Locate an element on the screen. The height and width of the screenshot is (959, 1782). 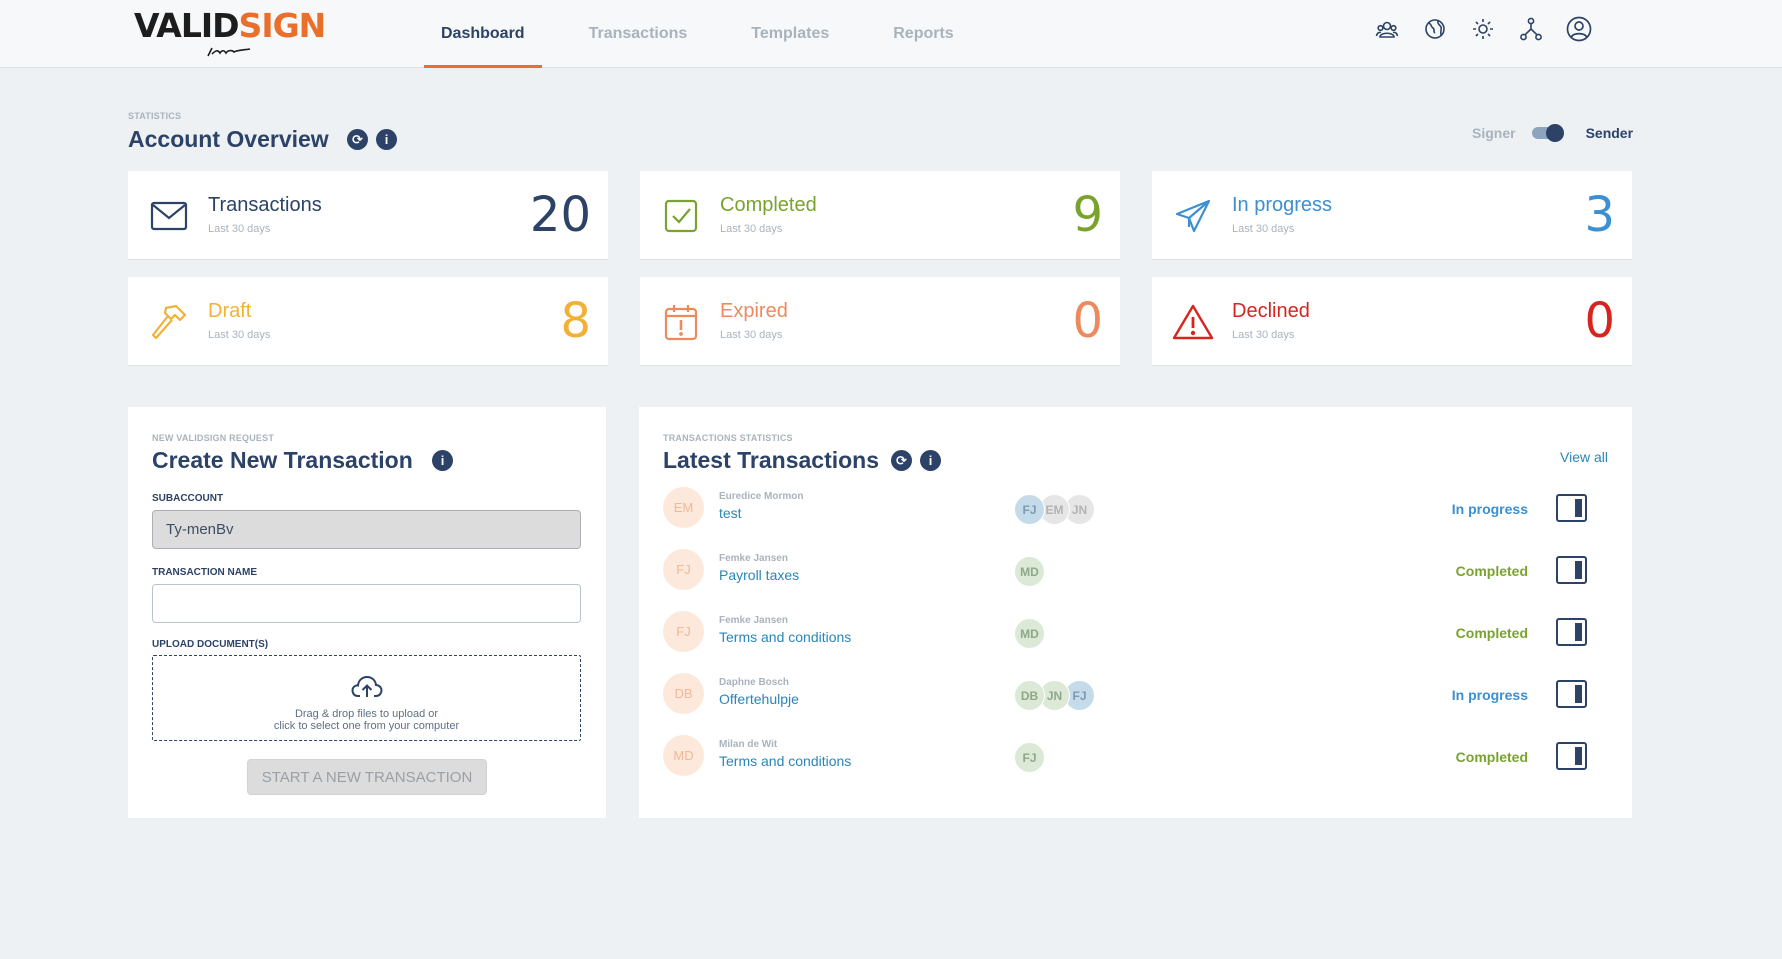
signers-group: DB JN FJ is located at coordinates (1054, 695).